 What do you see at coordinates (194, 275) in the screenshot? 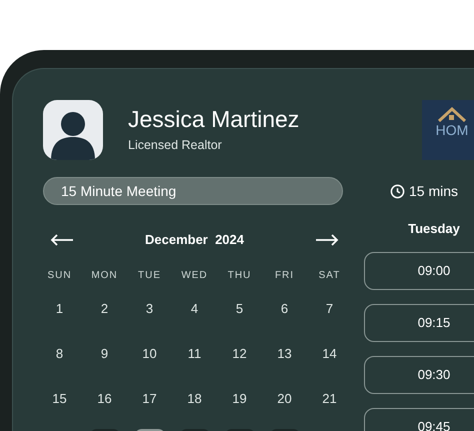
I see `weekday-label: WED` at bounding box center [194, 275].